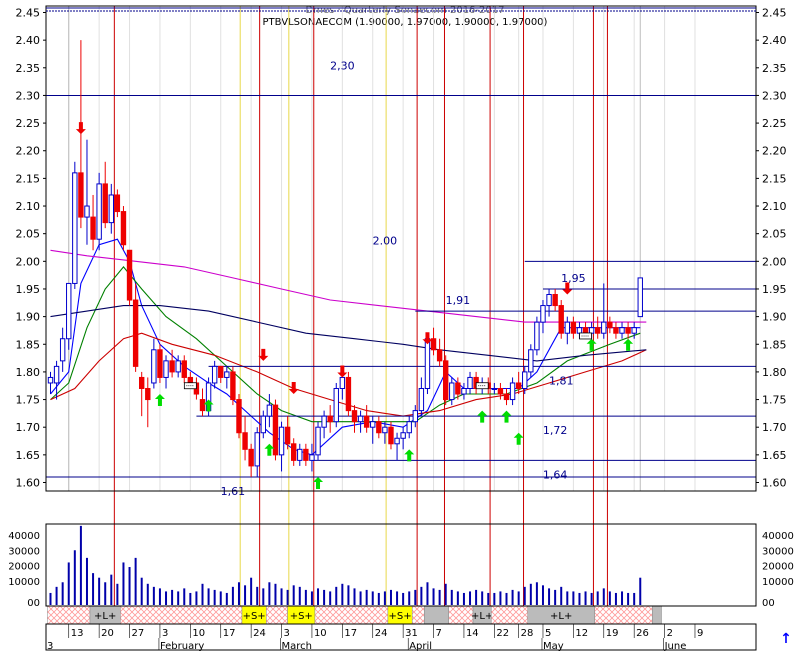 This screenshot has width=809, height=655. What do you see at coordinates (527, 633) in the screenshot?
I see `day-tick-label: 28` at bounding box center [527, 633].